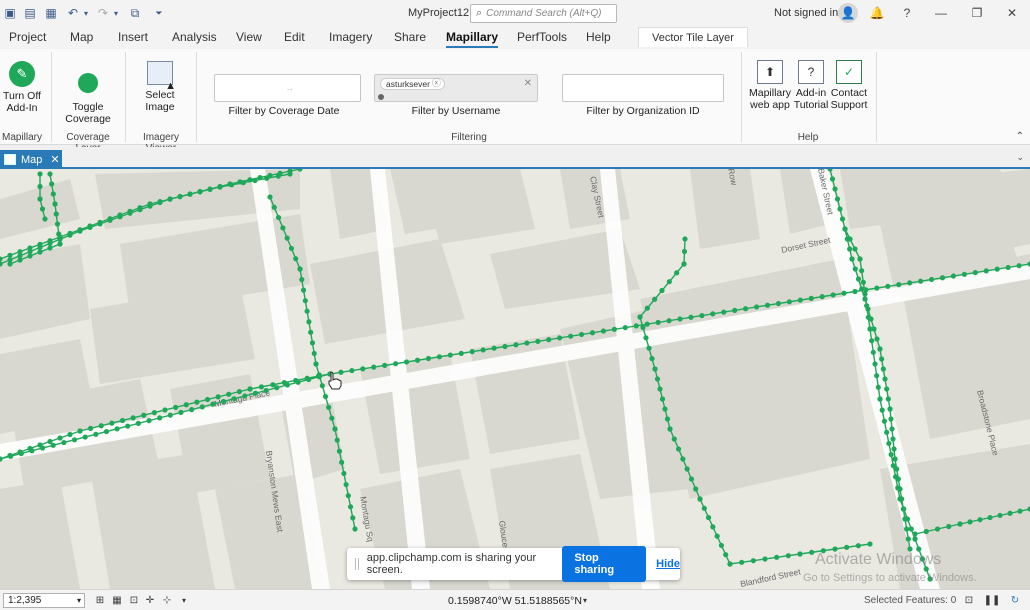  Describe the element at coordinates (643, 88) in the screenshot. I see `organization-id-field` at that location.